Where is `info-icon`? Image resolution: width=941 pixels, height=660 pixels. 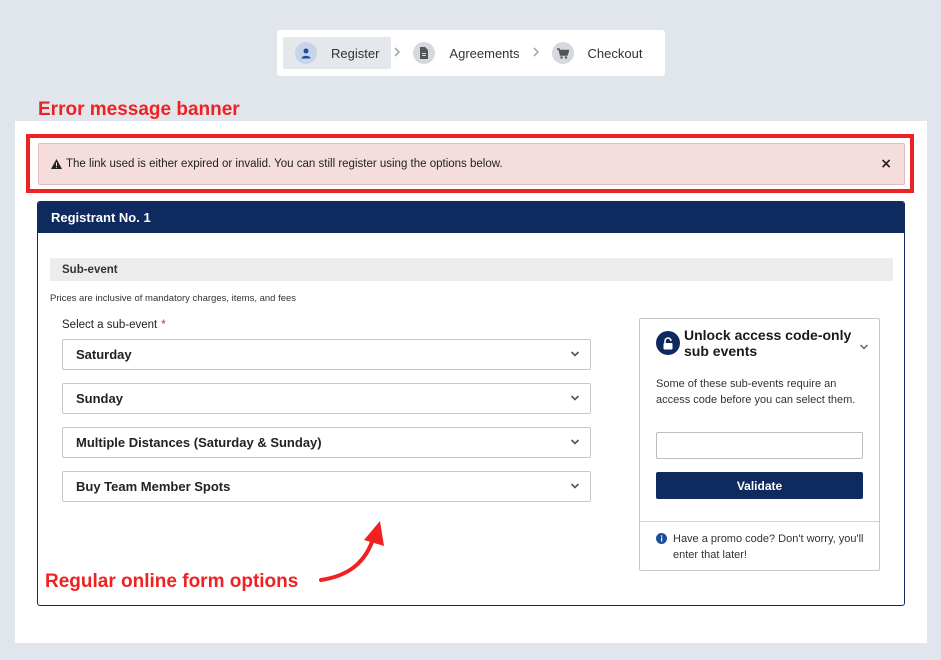
info-icon is located at coordinates (661, 548).